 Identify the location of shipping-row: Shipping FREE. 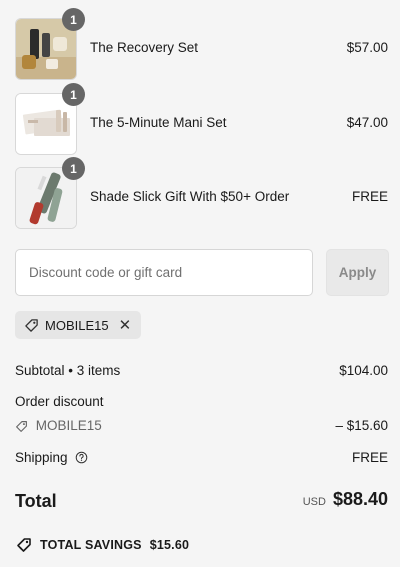
(201, 457).